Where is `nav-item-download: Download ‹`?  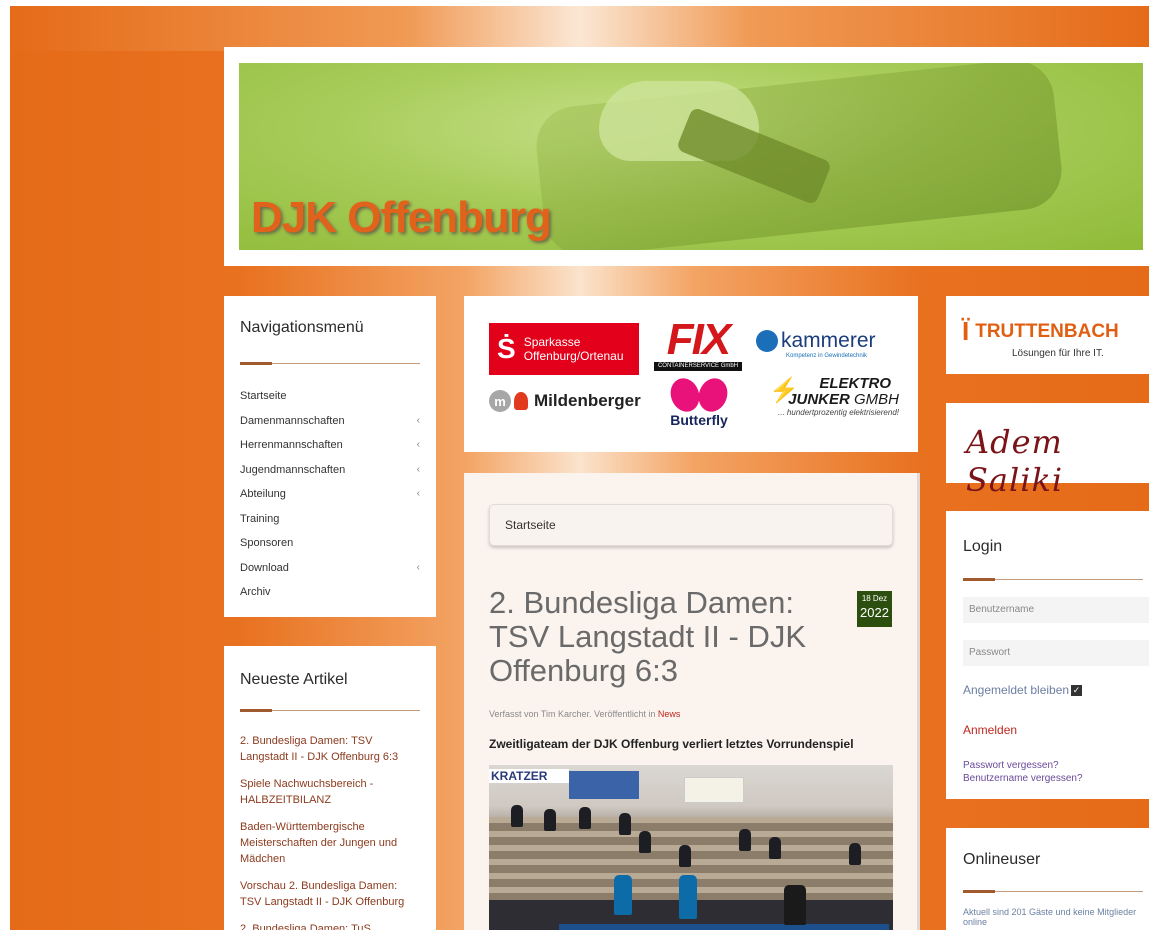
nav-item-download: Download ‹ is located at coordinates (330, 568).